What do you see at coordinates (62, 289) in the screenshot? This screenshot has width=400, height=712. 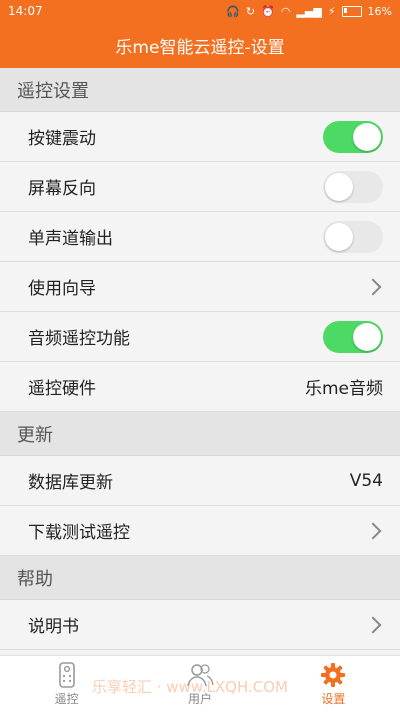 I see `settings-row-label: 使用向导` at bounding box center [62, 289].